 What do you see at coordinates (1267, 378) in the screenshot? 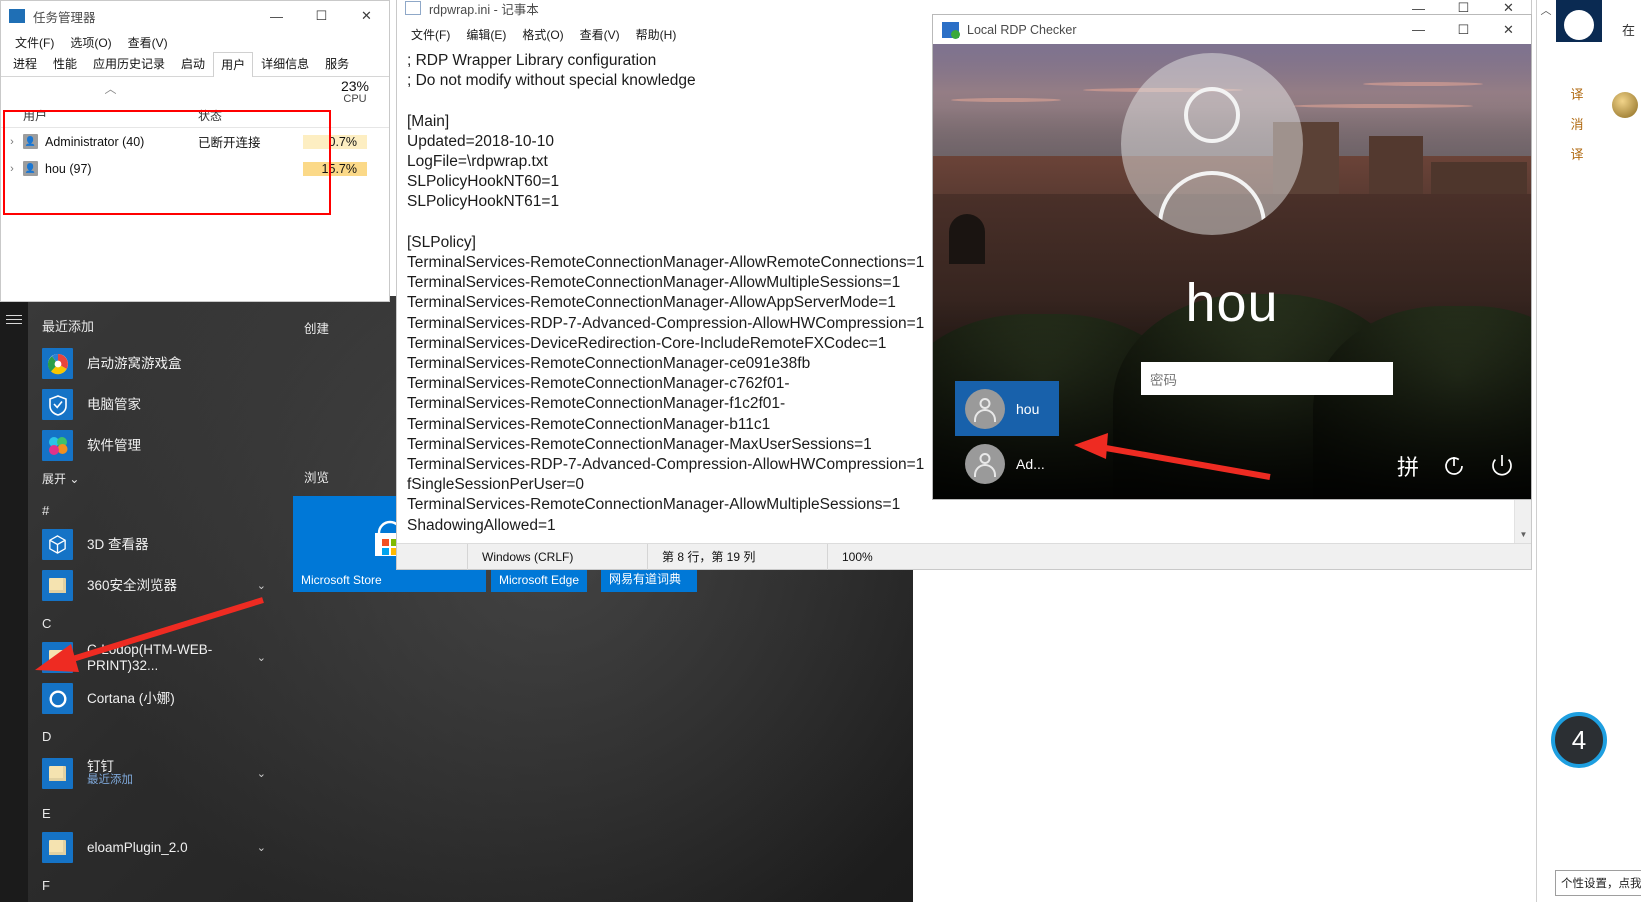
I see `password-input: 密码` at bounding box center [1267, 378].